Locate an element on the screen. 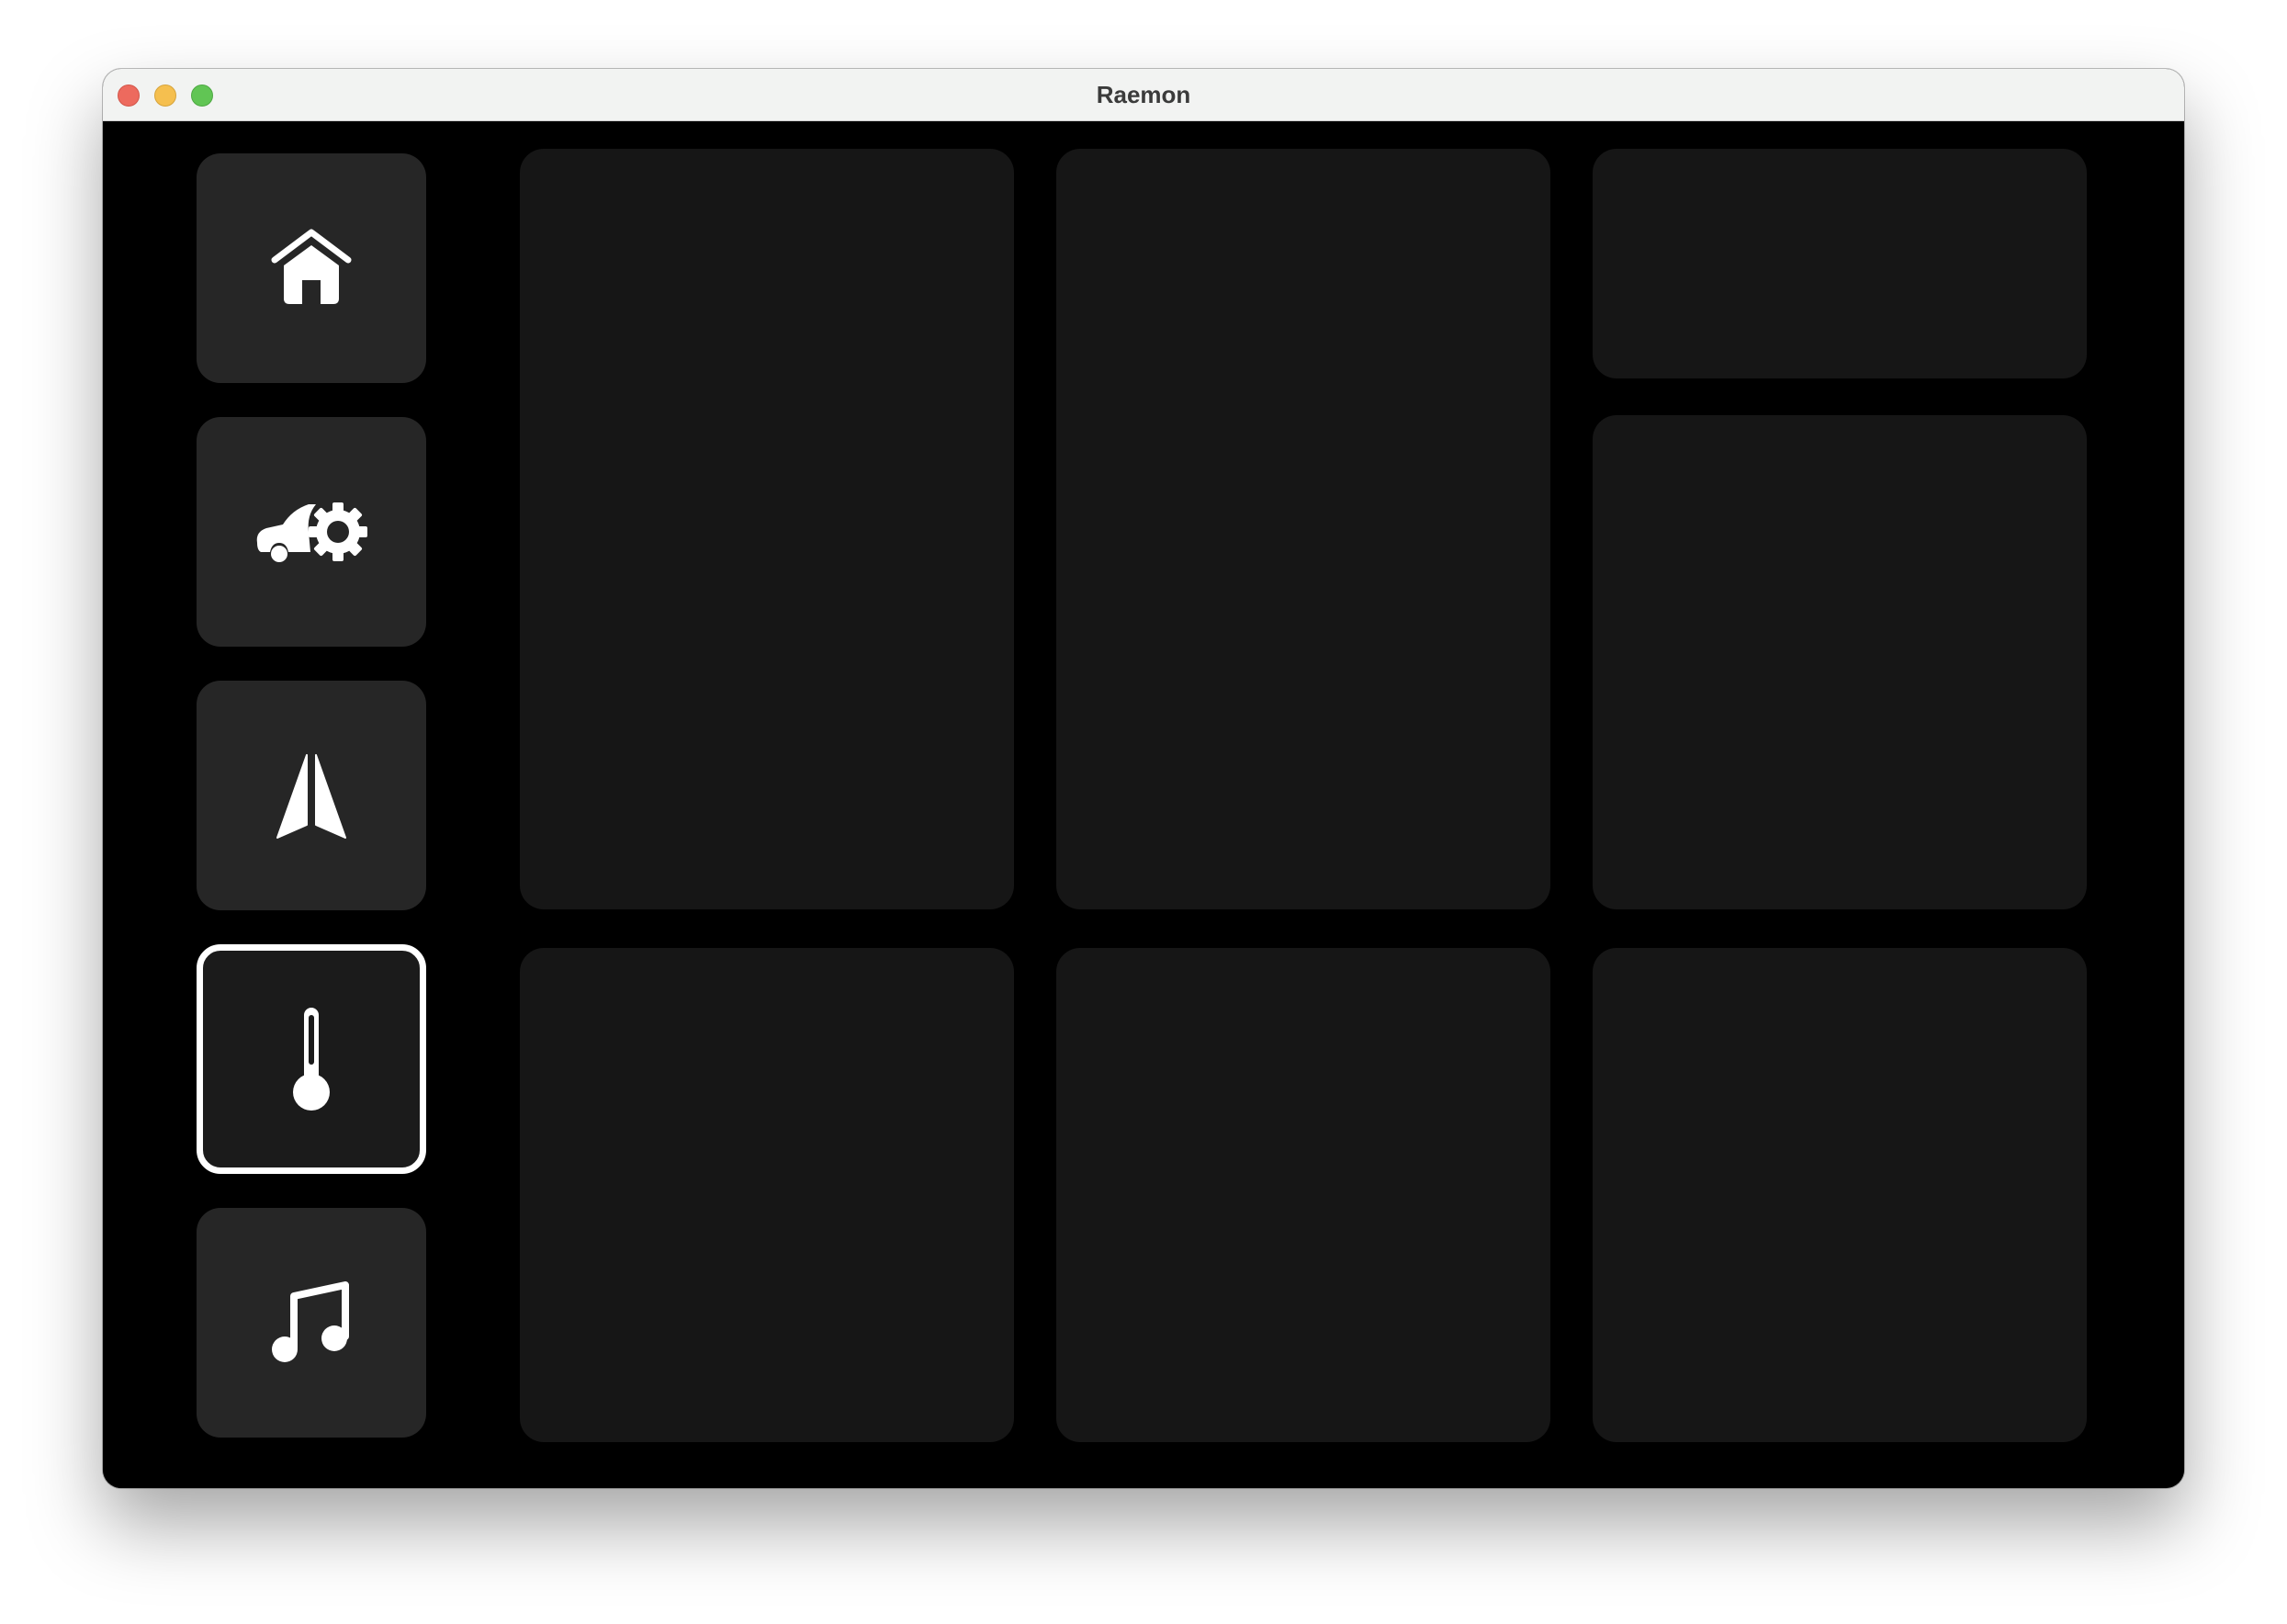  nav-media-button is located at coordinates (311, 1323).